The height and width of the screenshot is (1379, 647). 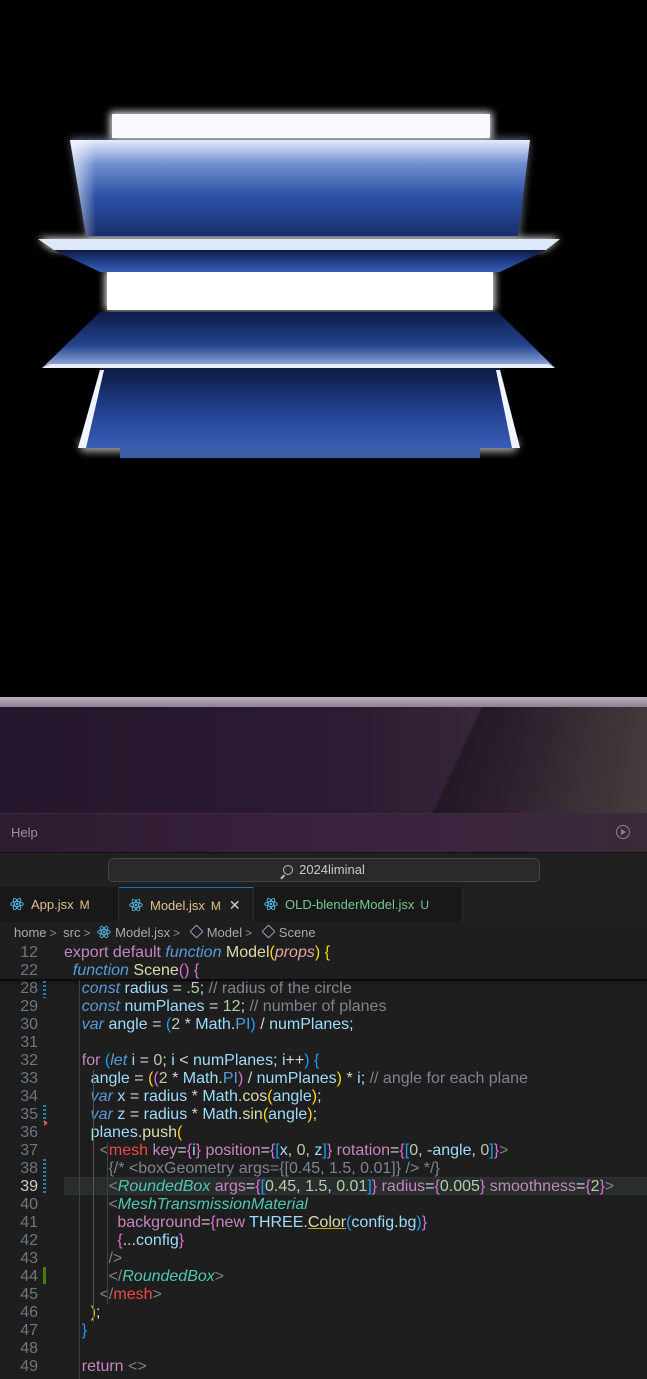 What do you see at coordinates (297, 932) in the screenshot?
I see `breadcrumb-symbol-scene: Scene` at bounding box center [297, 932].